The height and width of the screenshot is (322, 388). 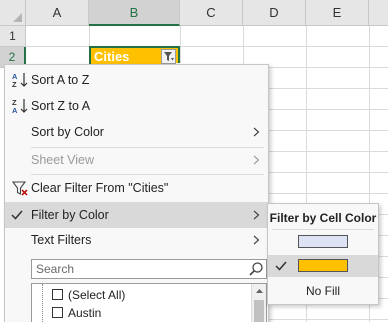 I want to click on menu-item-sort-by-color: Sort by Color, so click(x=136, y=132).